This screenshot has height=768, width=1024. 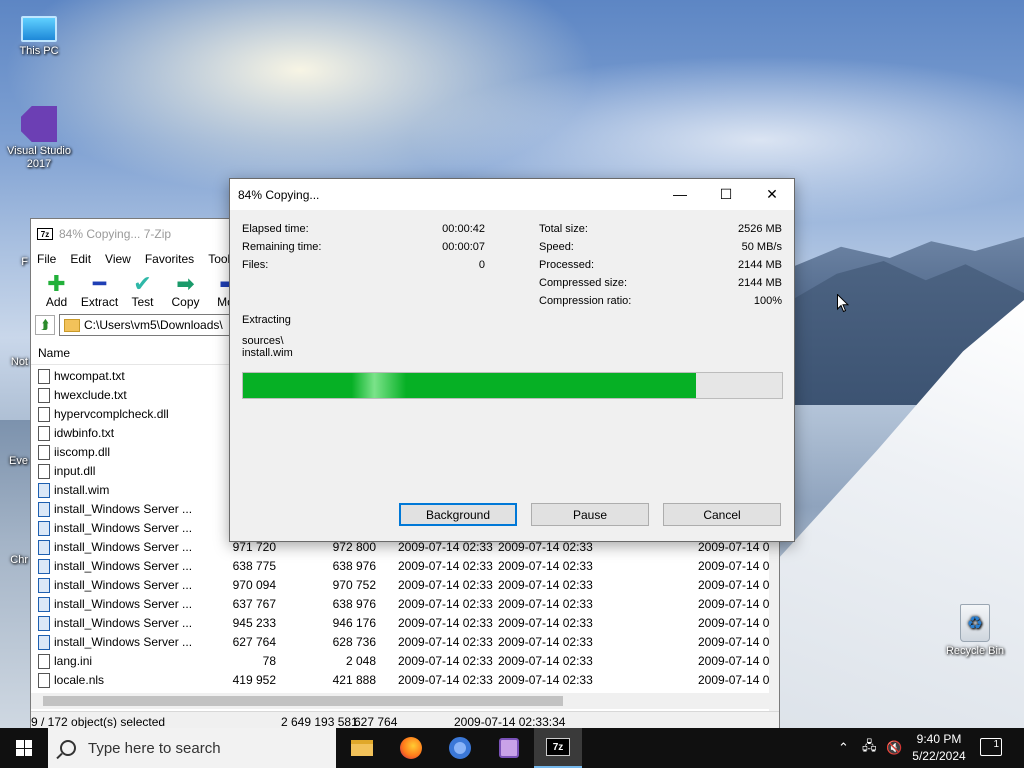 What do you see at coordinates (255, 265) in the screenshot?
I see `files-label: Files:` at bounding box center [255, 265].